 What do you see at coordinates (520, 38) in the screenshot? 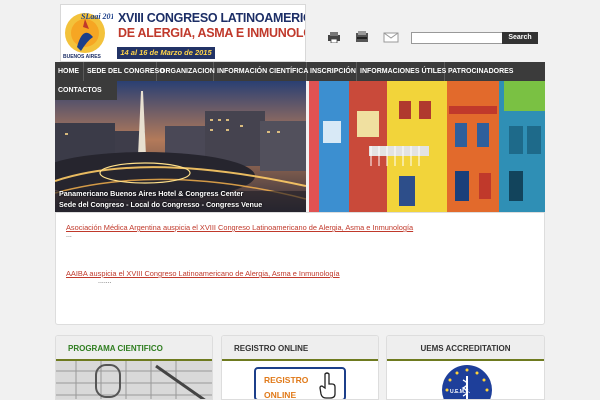
I see `search-button: Search` at bounding box center [520, 38].